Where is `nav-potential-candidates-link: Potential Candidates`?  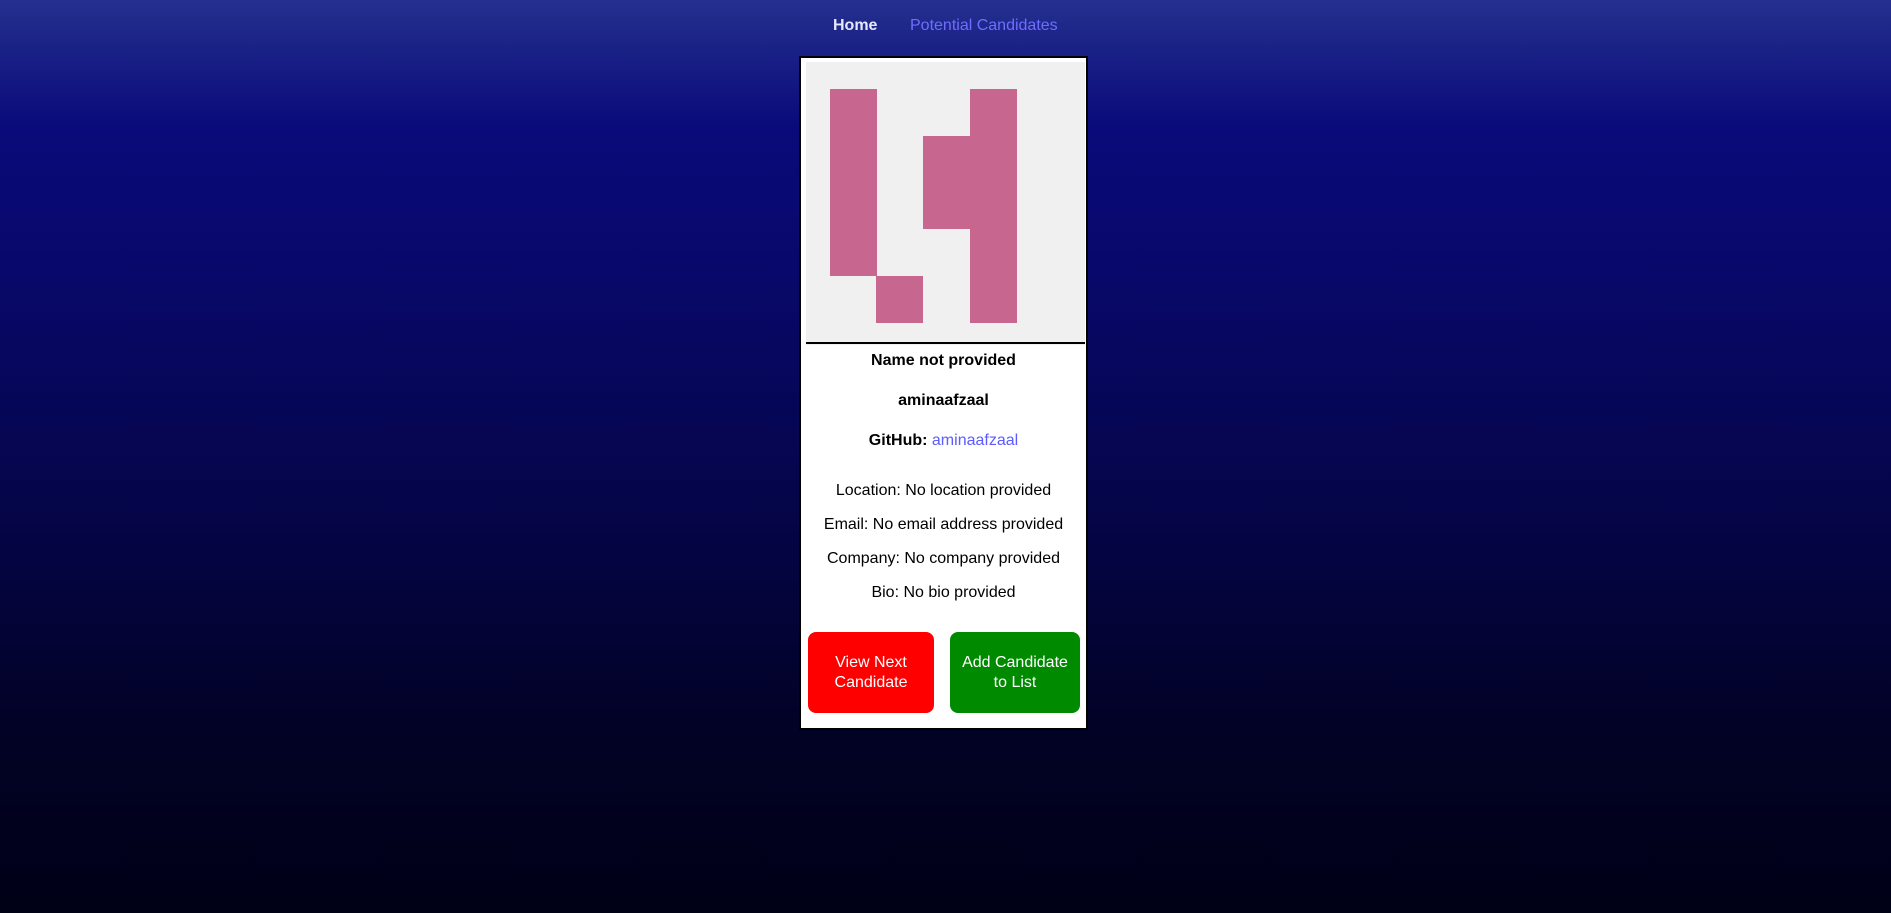 nav-potential-candidates-link: Potential Candidates is located at coordinates (984, 26).